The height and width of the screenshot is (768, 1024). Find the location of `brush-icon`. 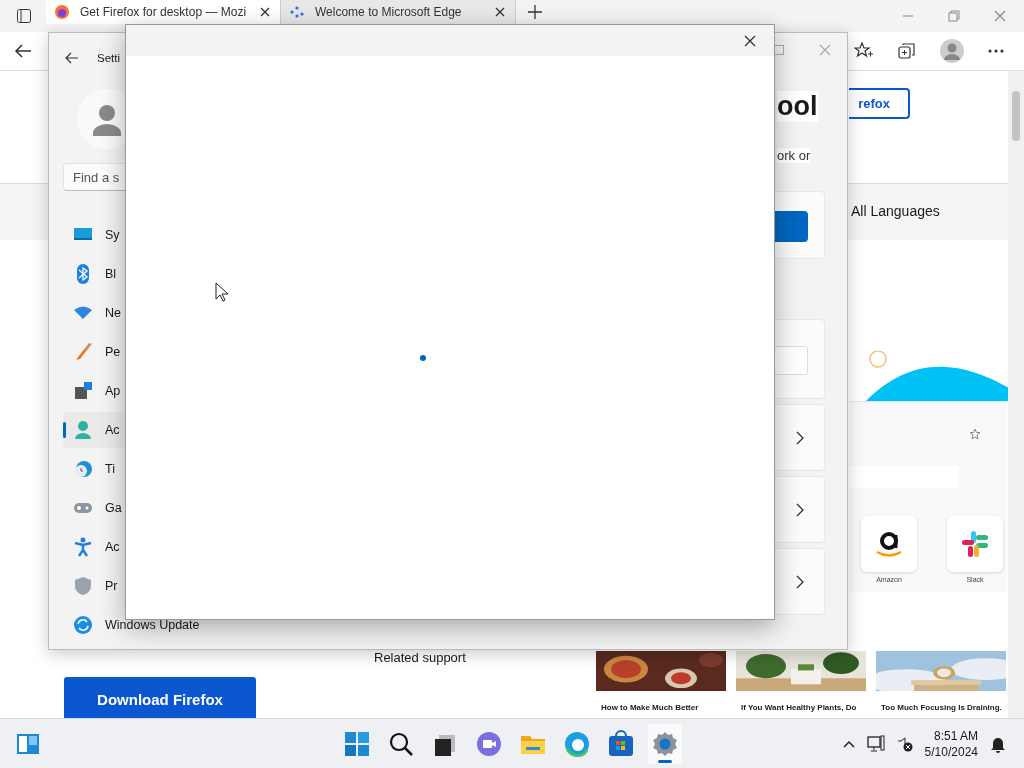

brush-icon is located at coordinates (83, 352).